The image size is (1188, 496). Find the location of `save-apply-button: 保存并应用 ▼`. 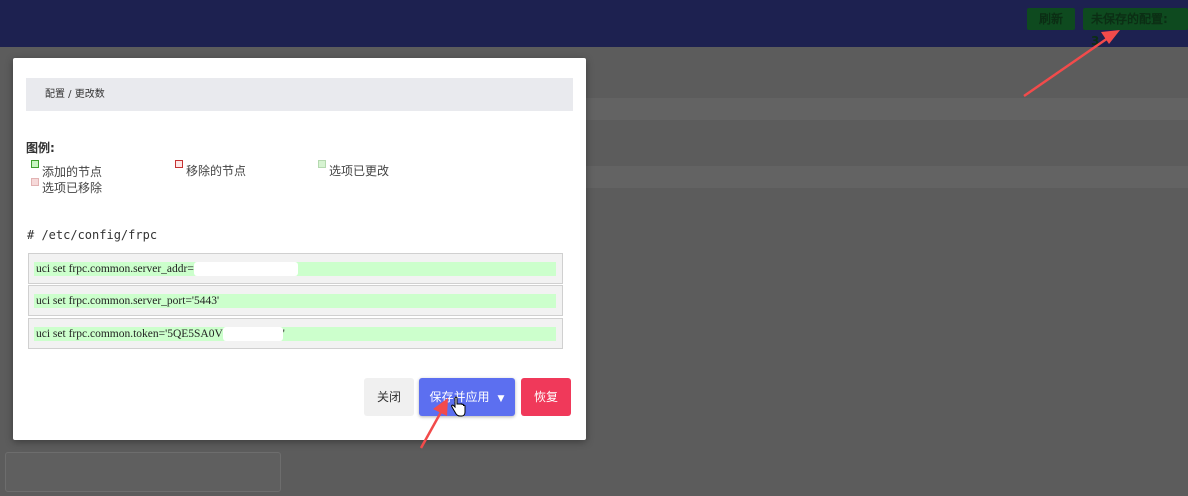

save-apply-button: 保存并应用 ▼ is located at coordinates (467, 397).